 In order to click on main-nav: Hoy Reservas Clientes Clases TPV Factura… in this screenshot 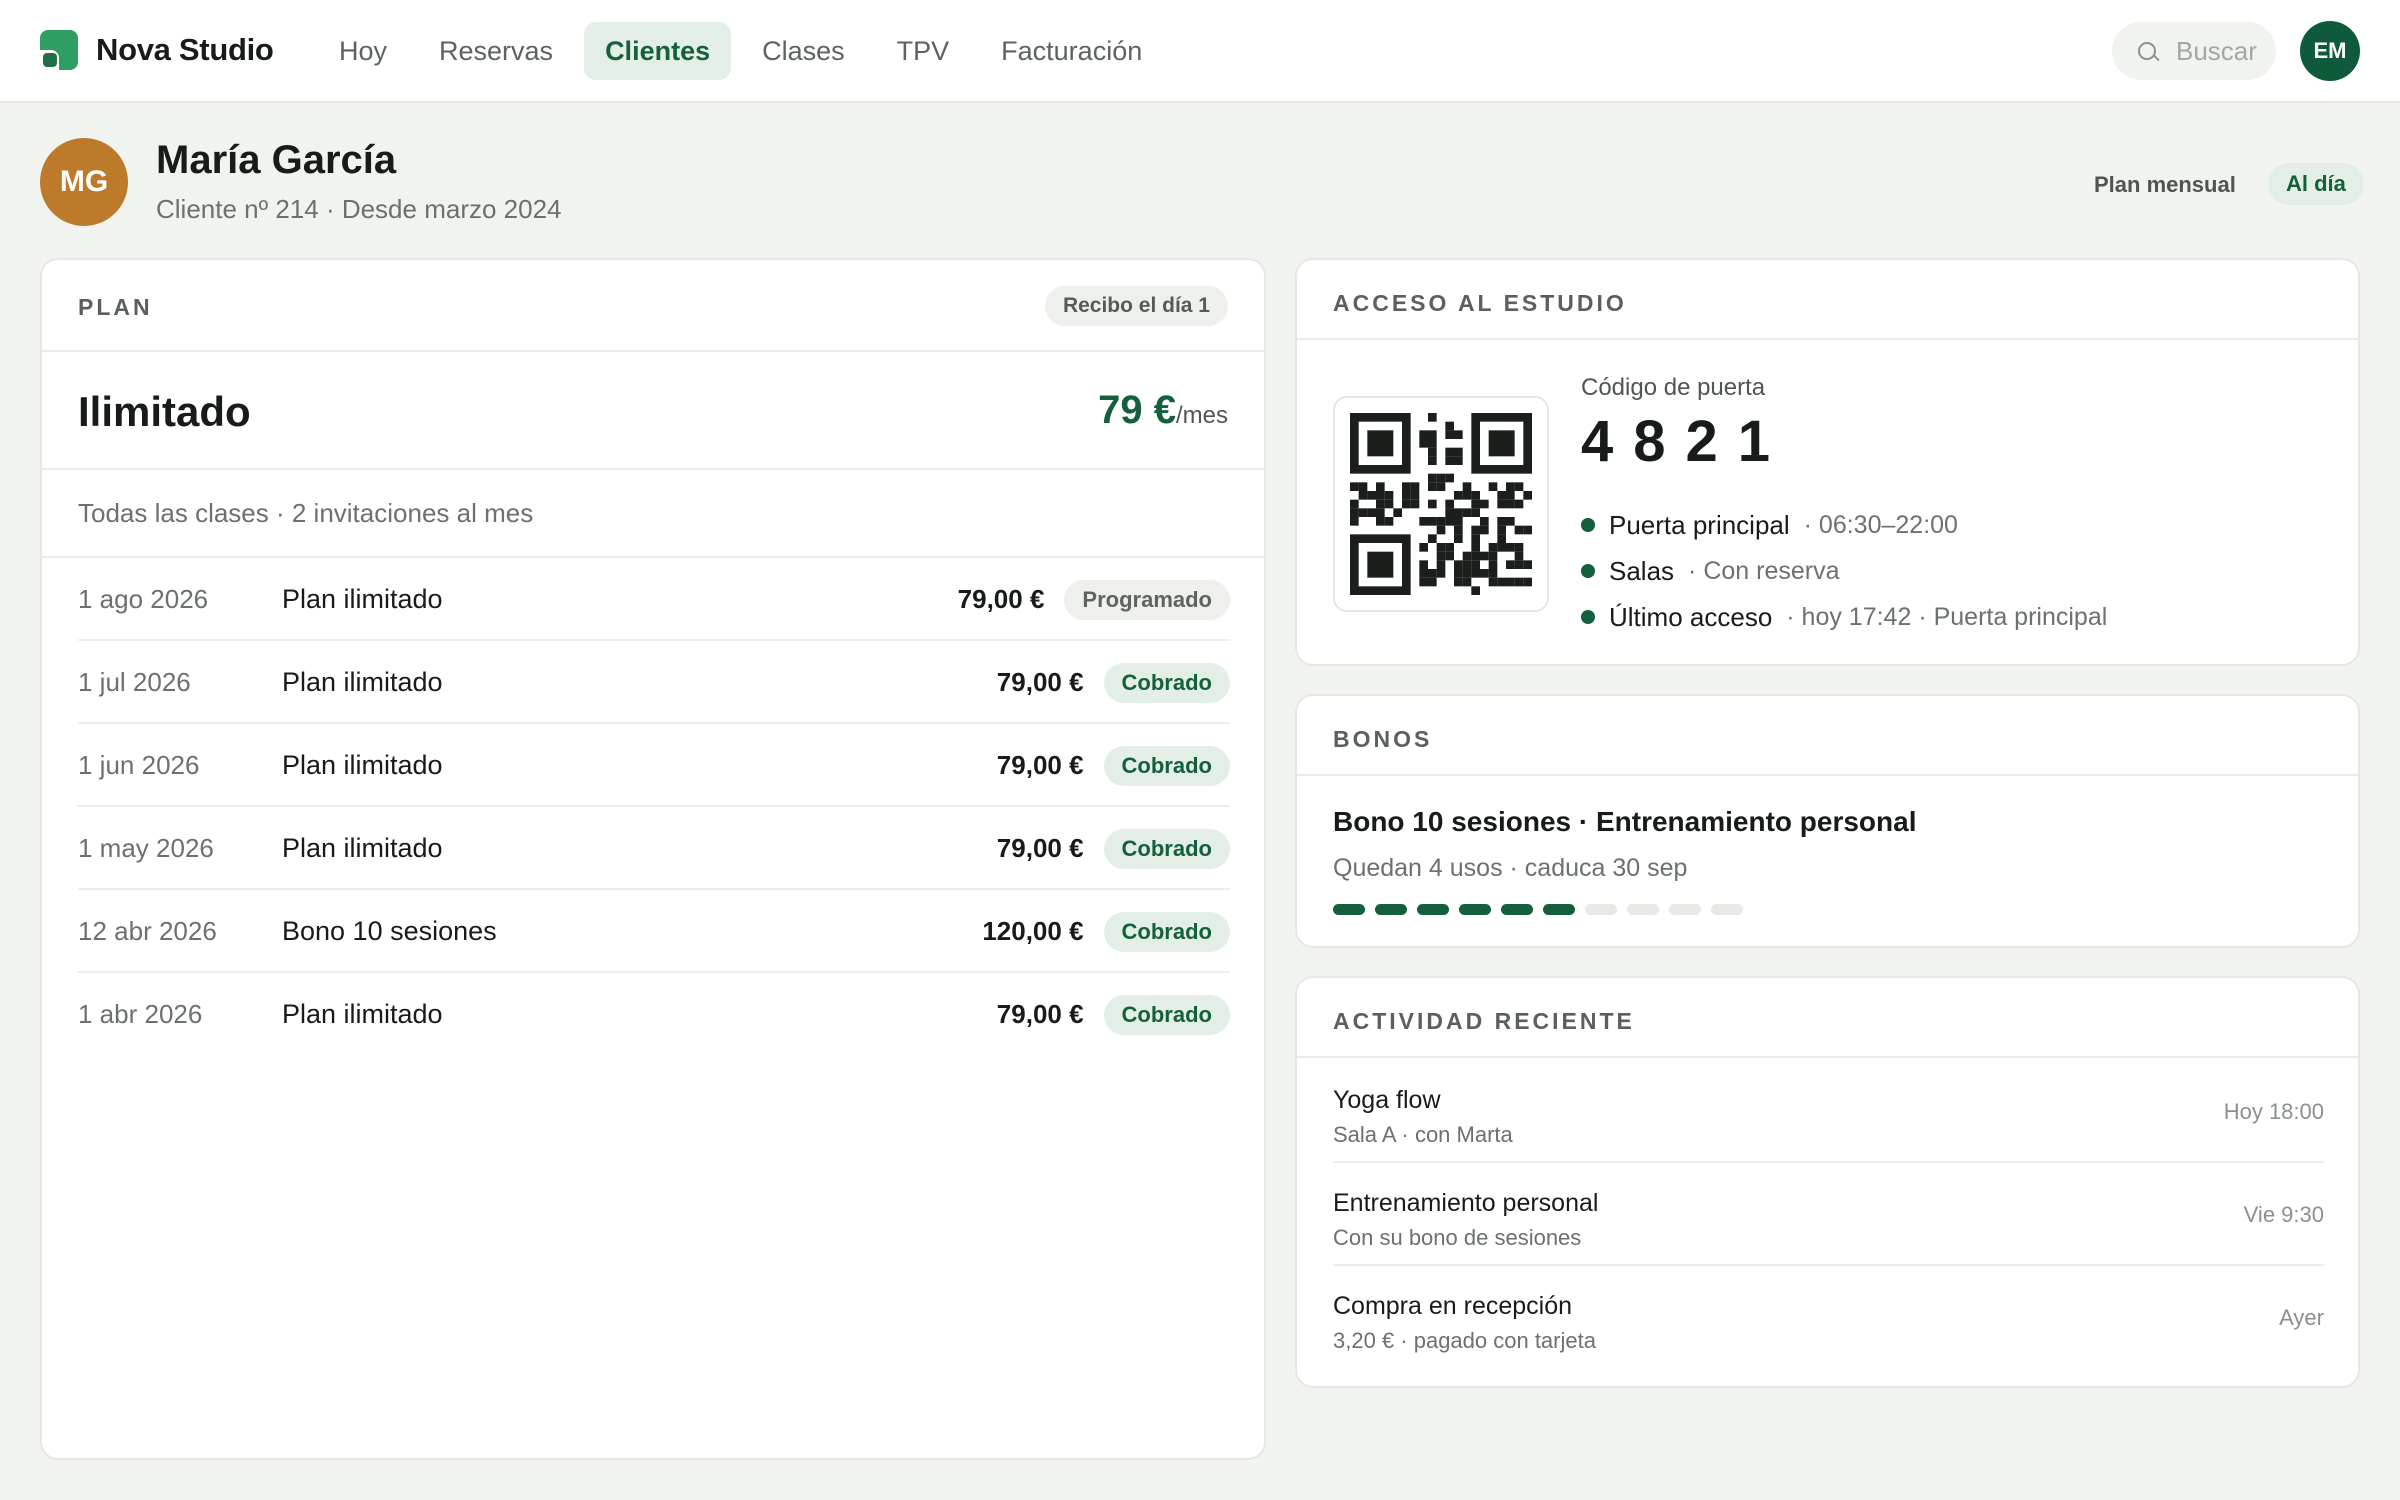, I will do `click(745, 51)`.